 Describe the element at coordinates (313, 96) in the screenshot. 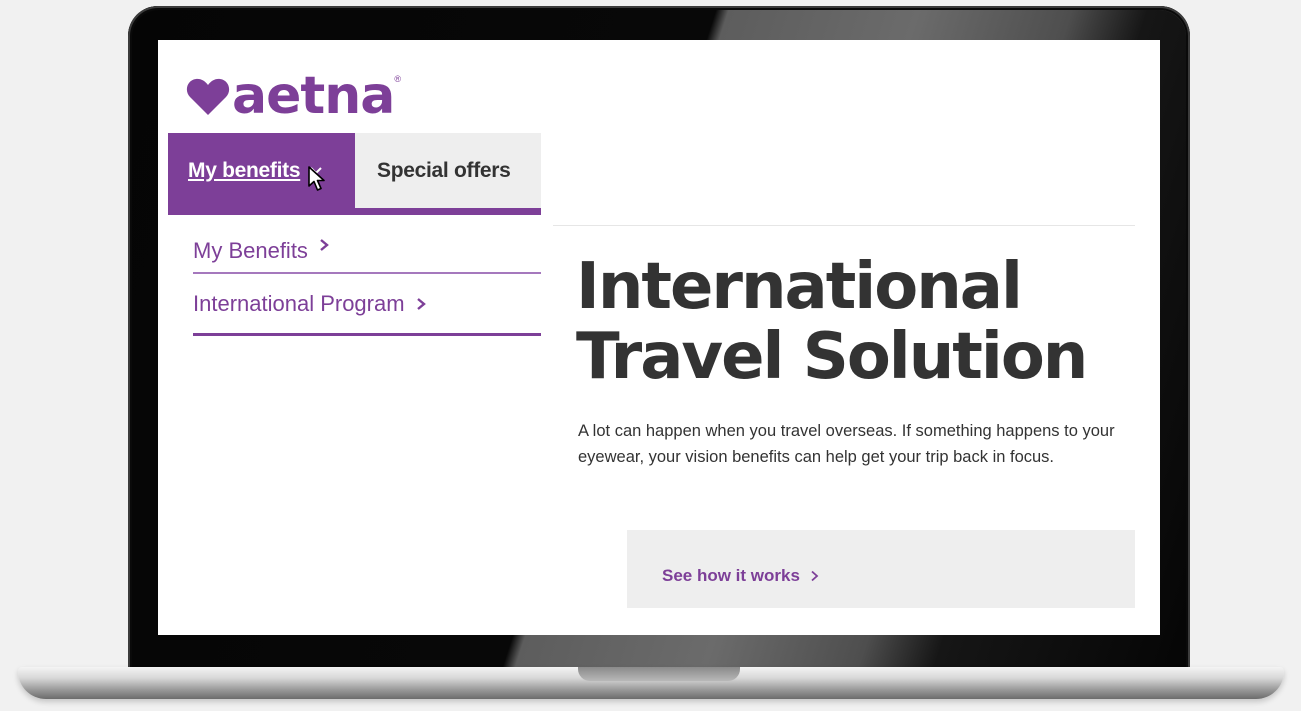

I see `logo-wordmark: aetna` at that location.